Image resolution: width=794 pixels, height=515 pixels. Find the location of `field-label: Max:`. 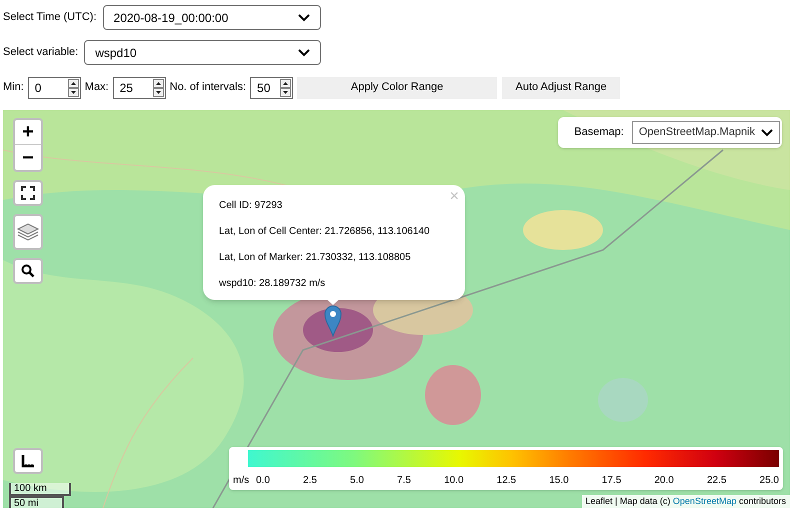

field-label: Max: is located at coordinates (96, 88).